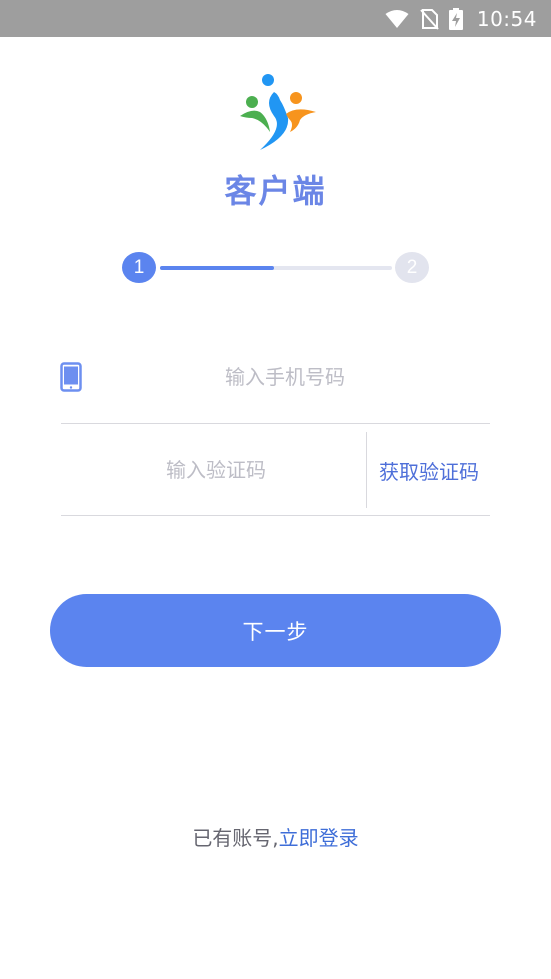  Describe the element at coordinates (275, 191) in the screenshot. I see `app-title: 客户端` at that location.